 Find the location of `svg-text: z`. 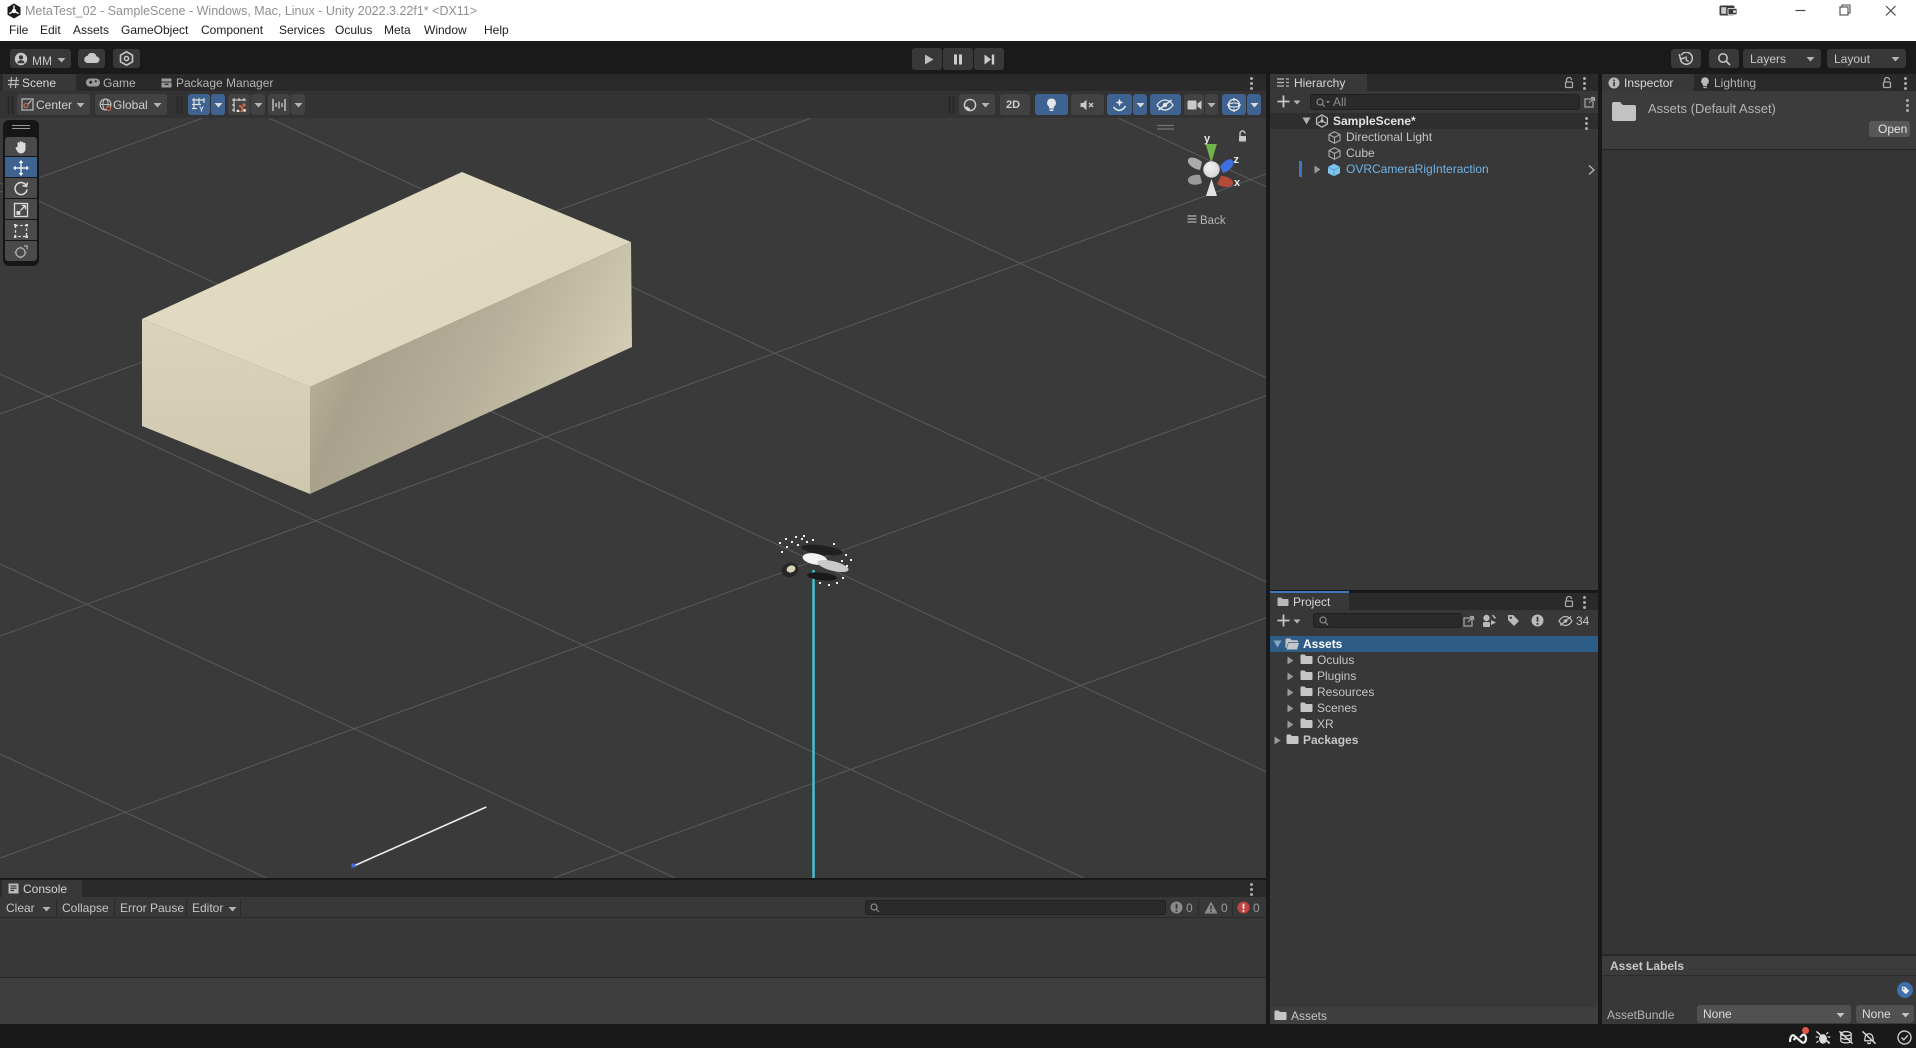

svg-text: z is located at coordinates (1237, 160).